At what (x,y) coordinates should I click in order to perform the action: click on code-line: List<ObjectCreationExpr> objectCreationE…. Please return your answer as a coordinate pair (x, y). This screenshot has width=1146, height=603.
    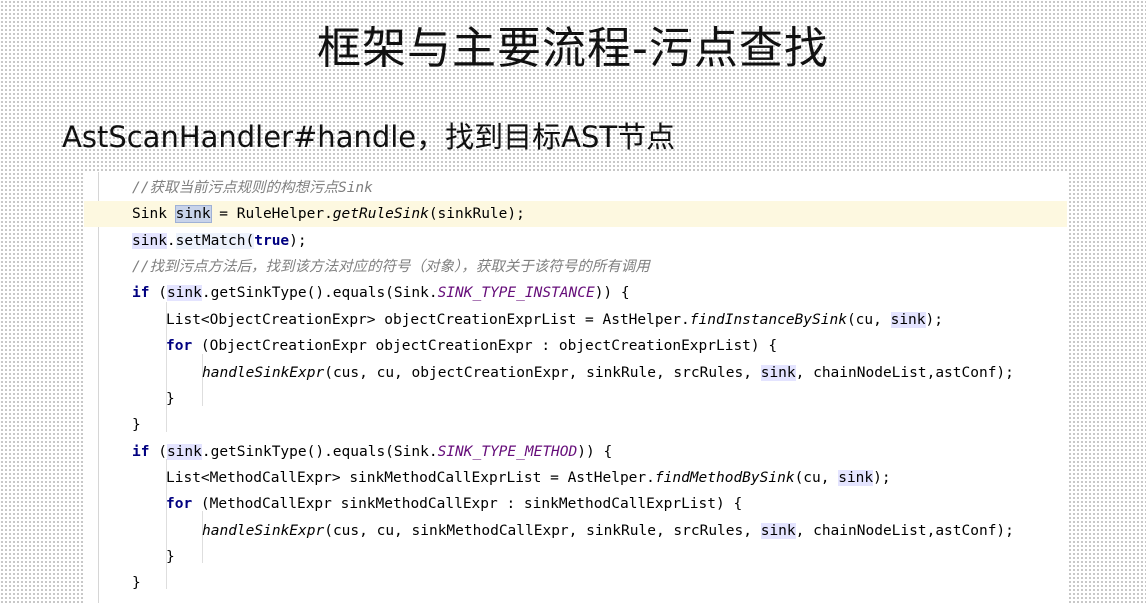
    Looking at the image, I should click on (575, 320).